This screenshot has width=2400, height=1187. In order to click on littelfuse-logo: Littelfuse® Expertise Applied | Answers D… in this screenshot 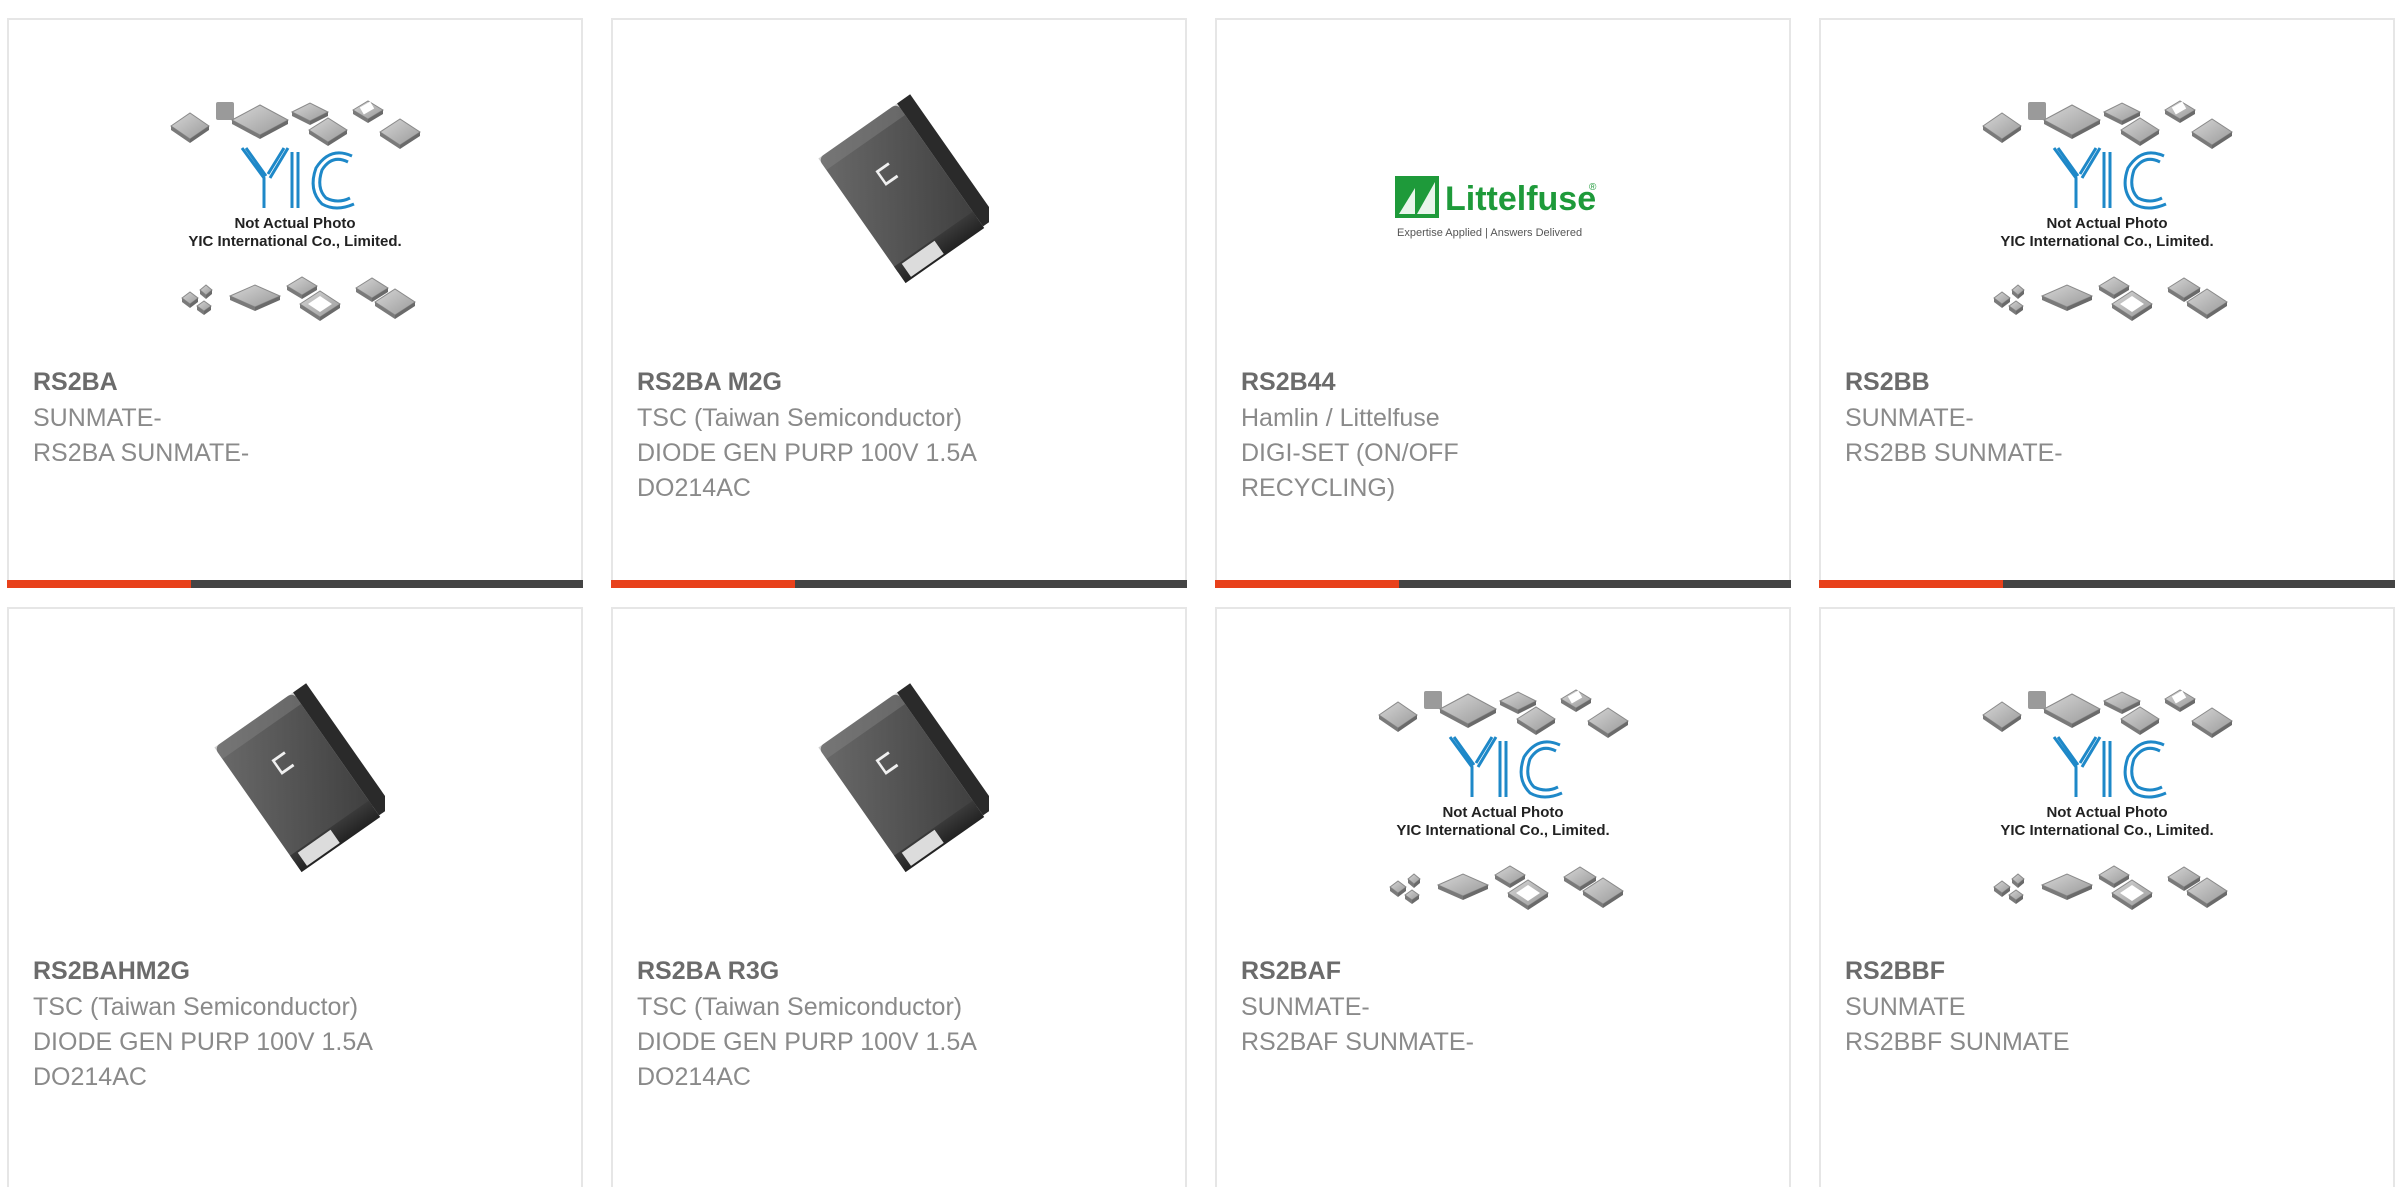, I will do `click(1496, 207)`.